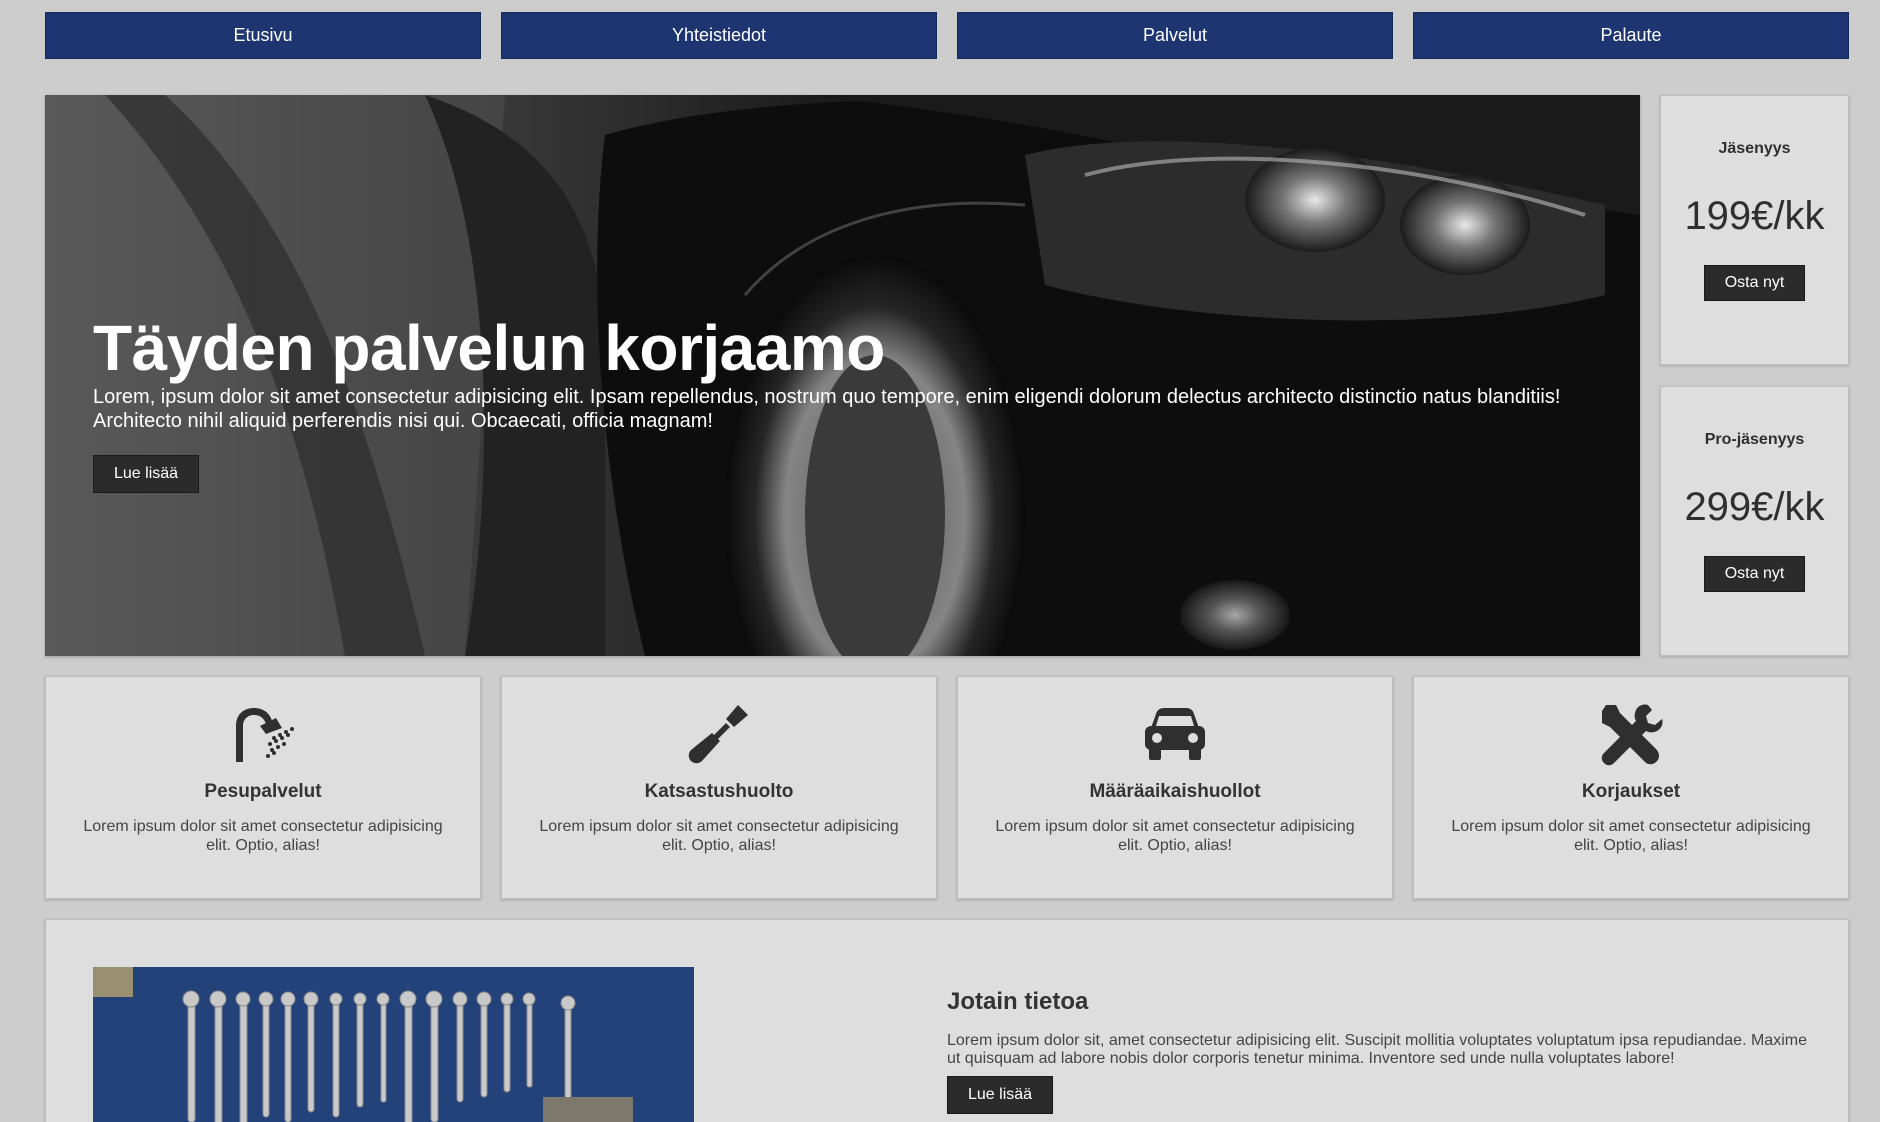  I want to click on hero-title: Täyden palvelun korjaamo, so click(489, 348).